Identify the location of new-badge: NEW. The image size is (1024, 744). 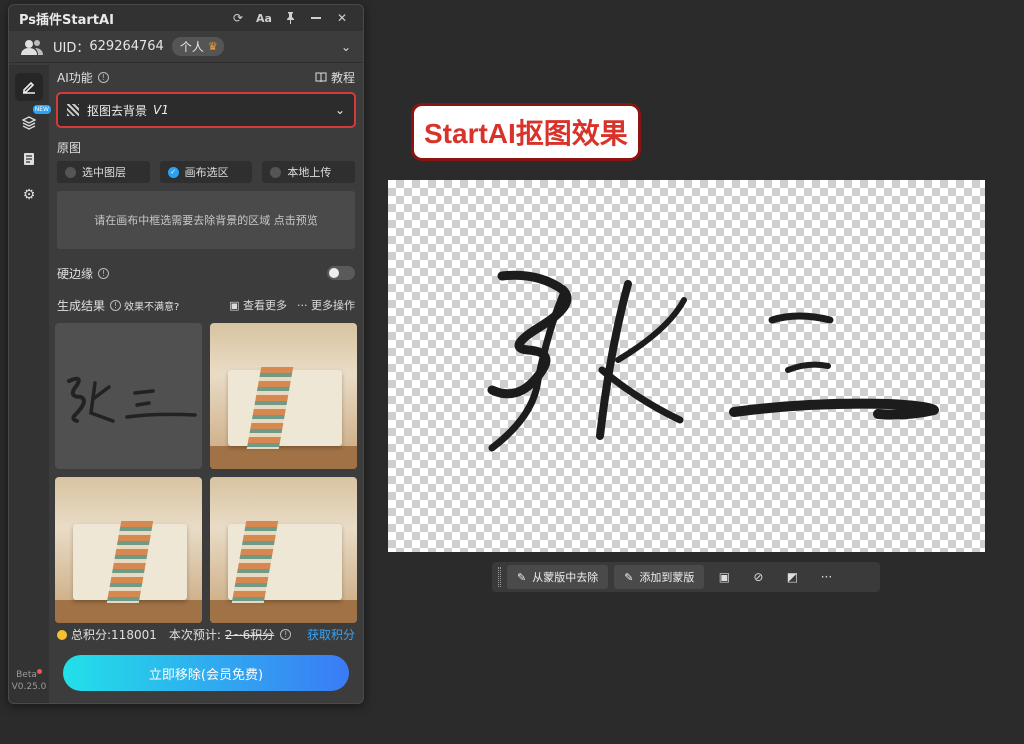
(41, 109).